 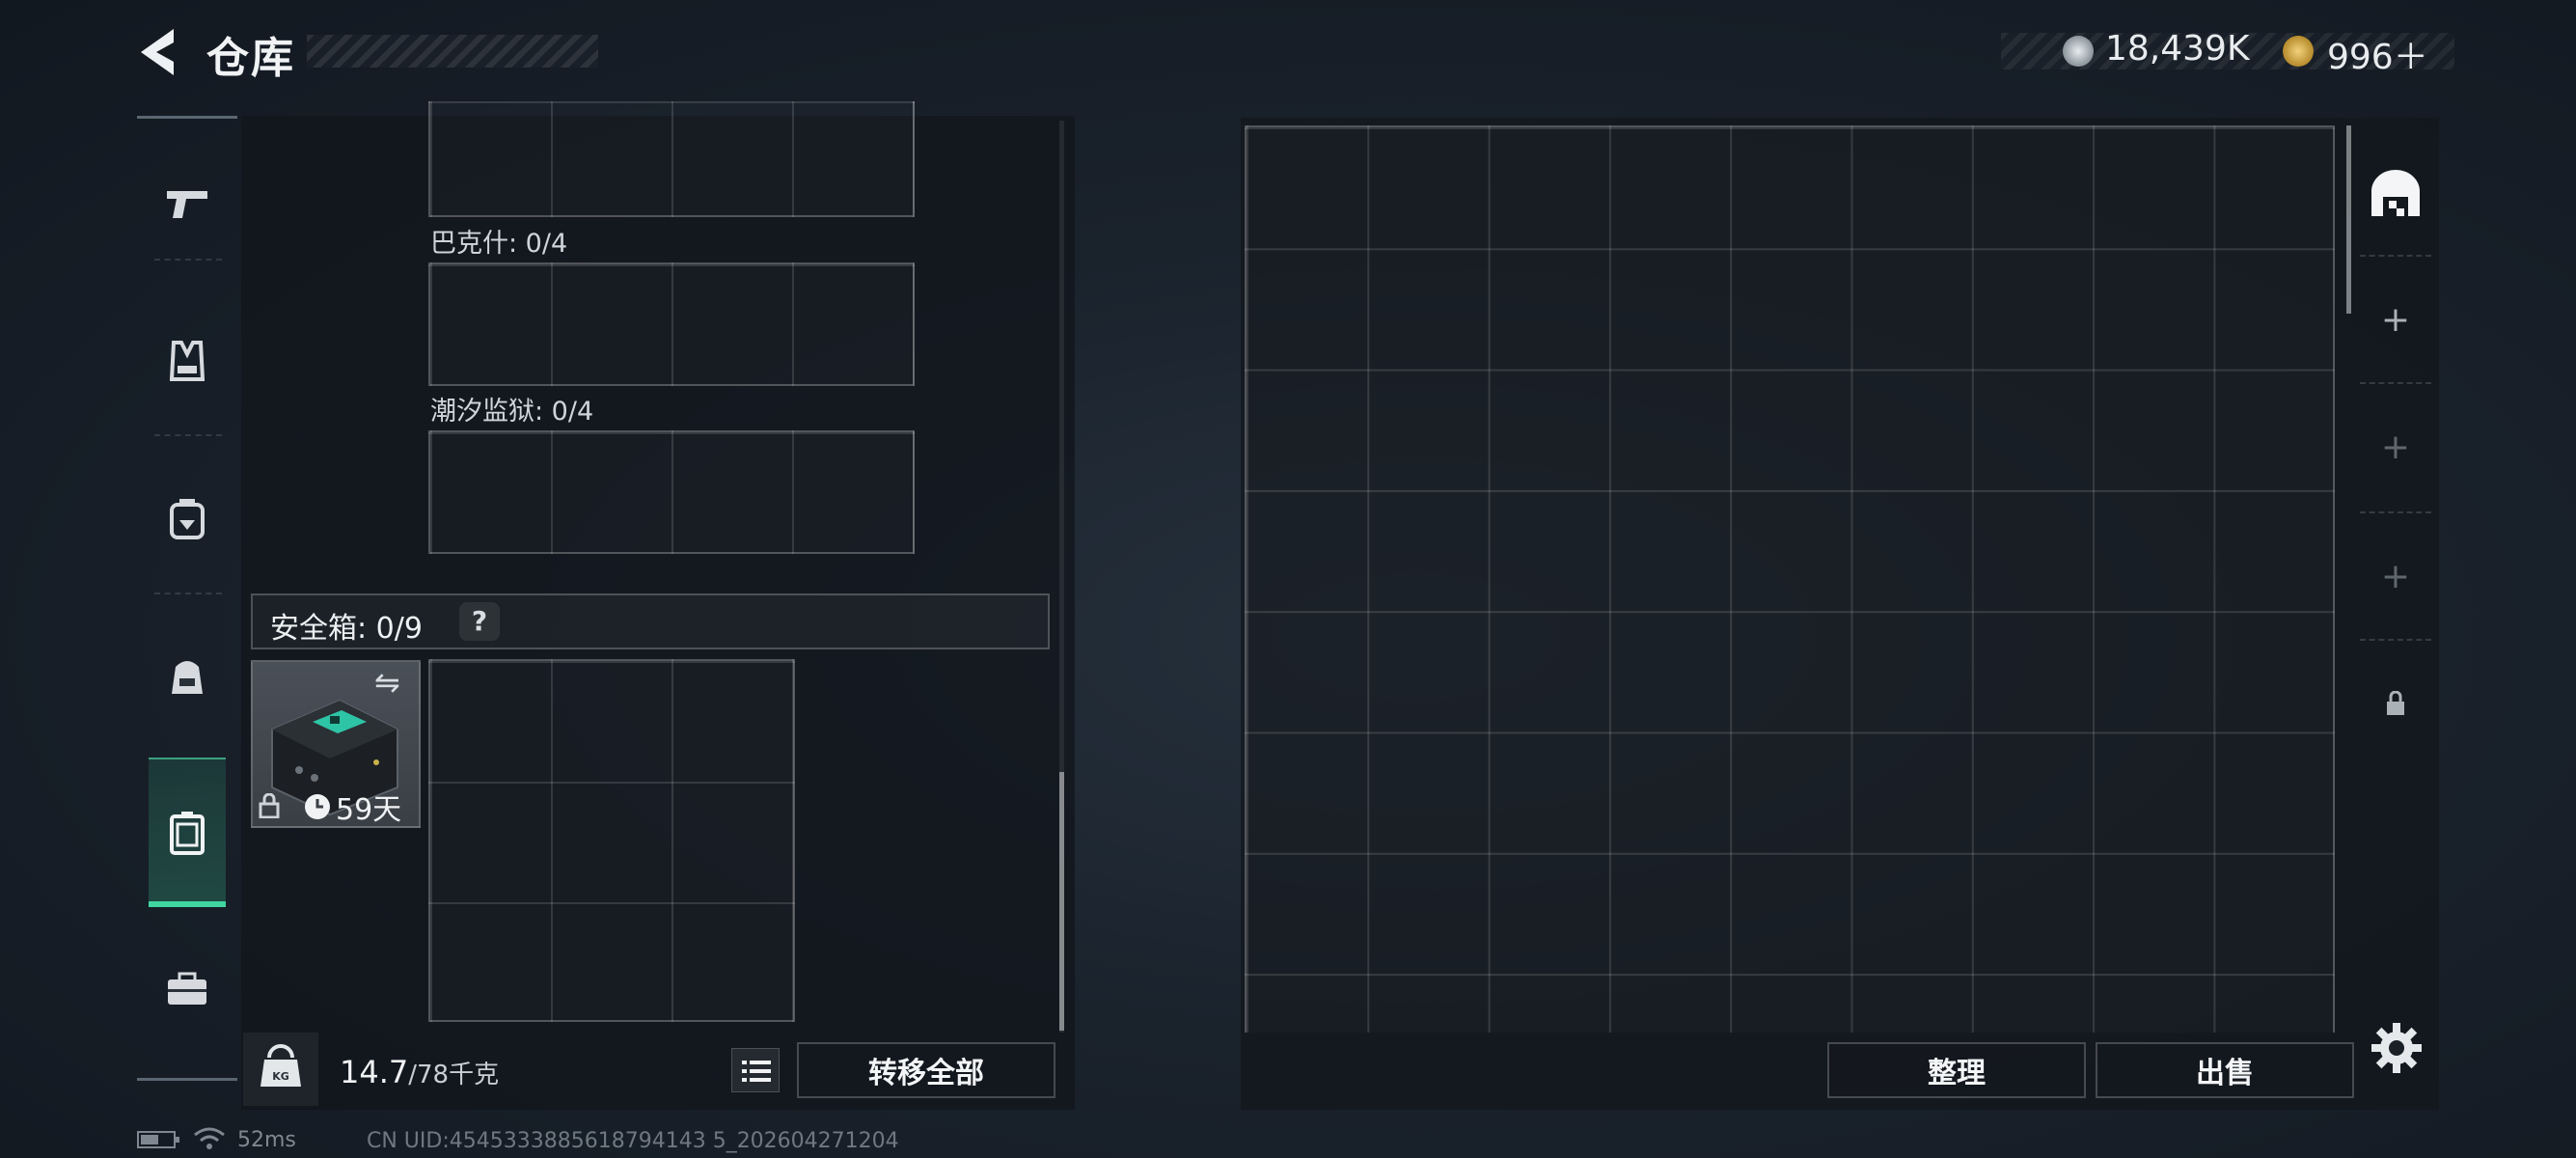 I want to click on pistol-icon, so click(x=187, y=204).